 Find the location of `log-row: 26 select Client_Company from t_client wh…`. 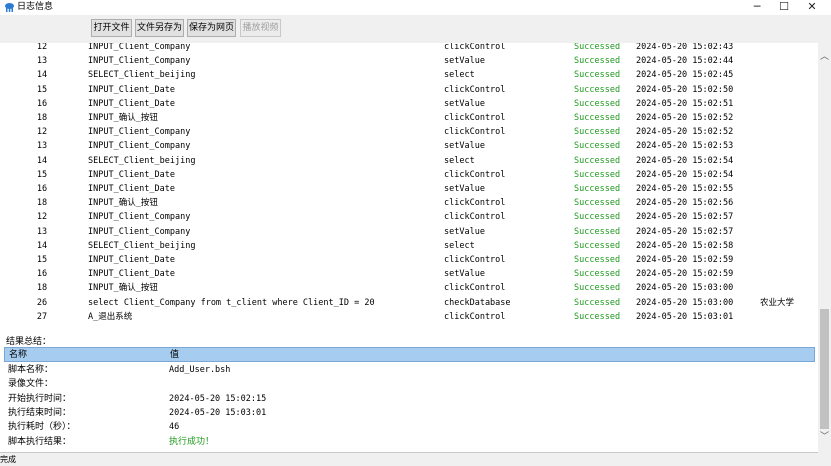

log-row: 26 select Client_Company from t_client wh… is located at coordinates (409, 303).